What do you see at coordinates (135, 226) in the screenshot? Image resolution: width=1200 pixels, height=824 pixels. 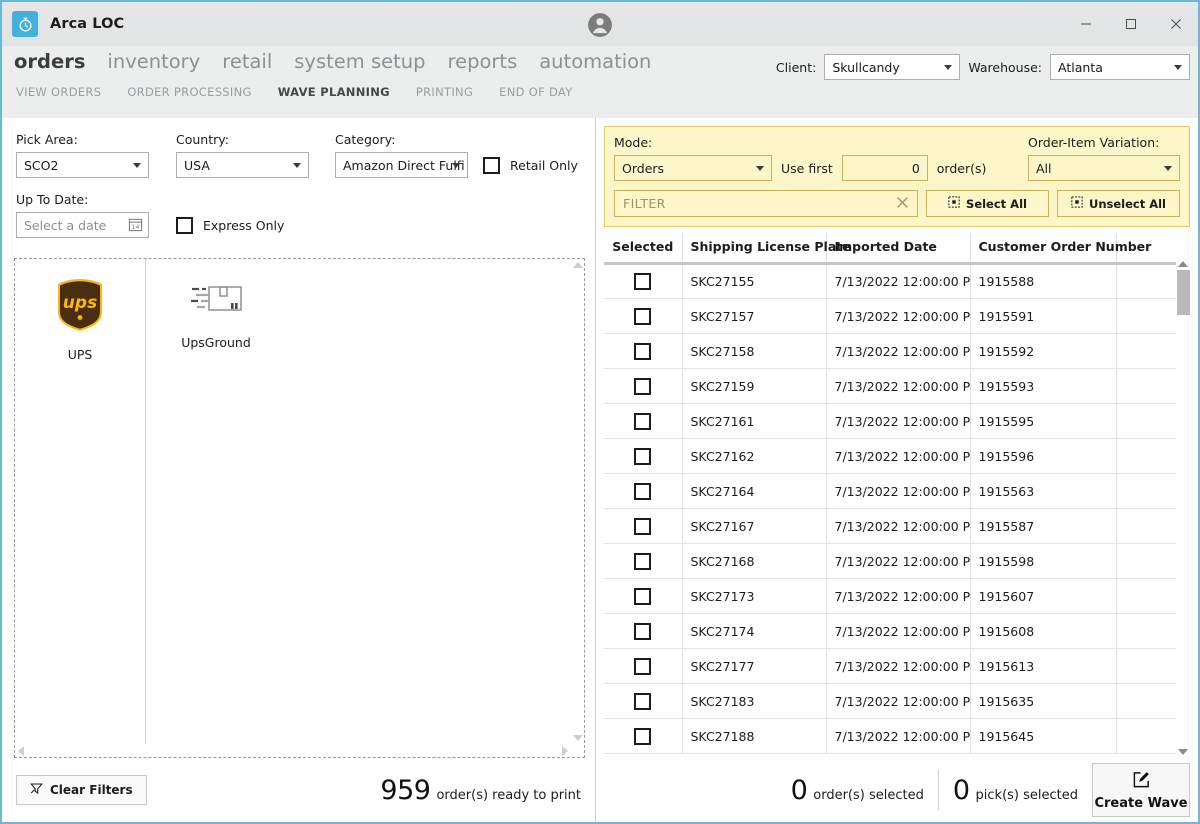 I see `calendar-icon: 14` at bounding box center [135, 226].